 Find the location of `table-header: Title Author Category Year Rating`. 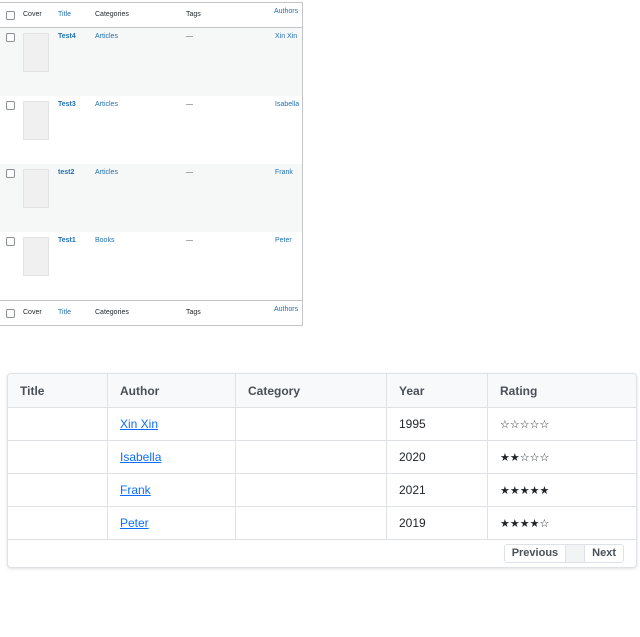

table-header: Title Author Category Year Rating is located at coordinates (322, 391).